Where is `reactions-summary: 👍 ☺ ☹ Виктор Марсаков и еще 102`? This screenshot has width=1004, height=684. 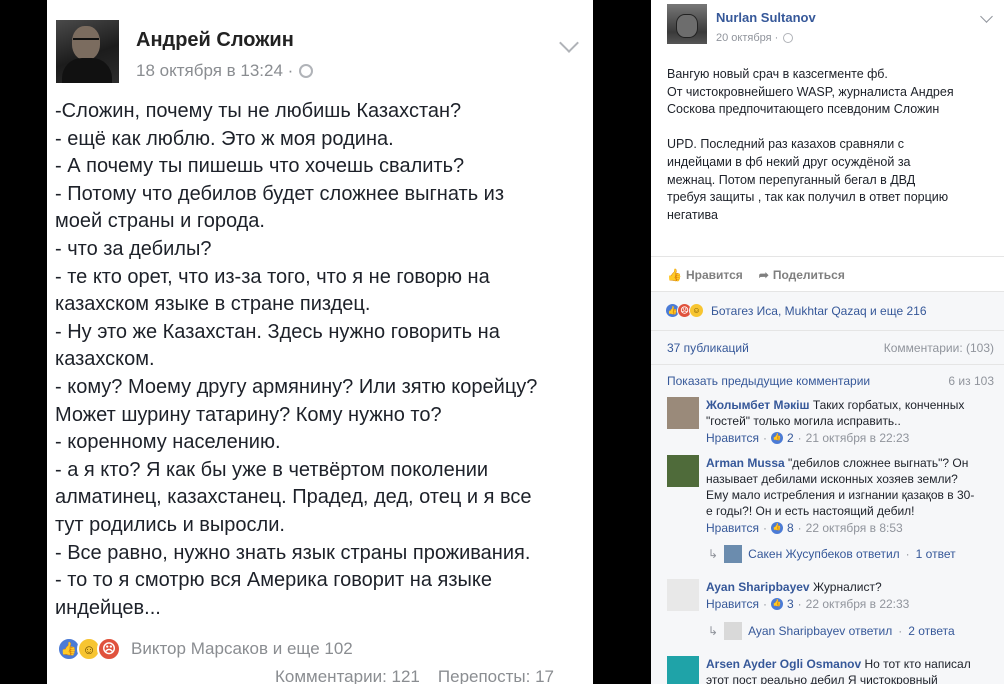 reactions-summary: 👍 ☺ ☹ Виктор Марсаков и еще 102 is located at coordinates (205, 649).